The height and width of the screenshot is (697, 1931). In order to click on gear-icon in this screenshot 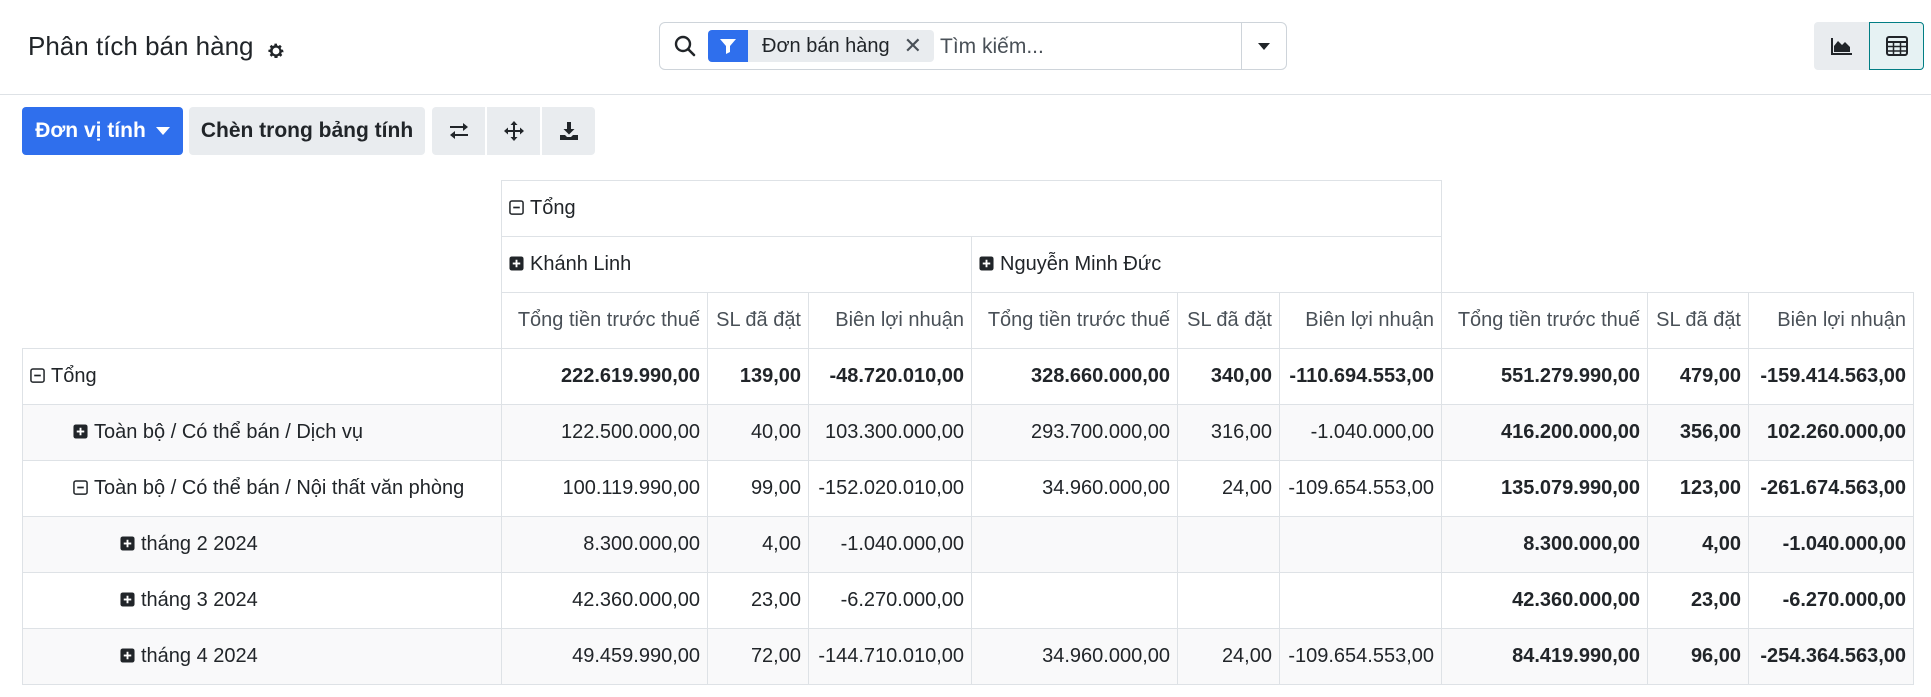, I will do `click(276, 47)`.